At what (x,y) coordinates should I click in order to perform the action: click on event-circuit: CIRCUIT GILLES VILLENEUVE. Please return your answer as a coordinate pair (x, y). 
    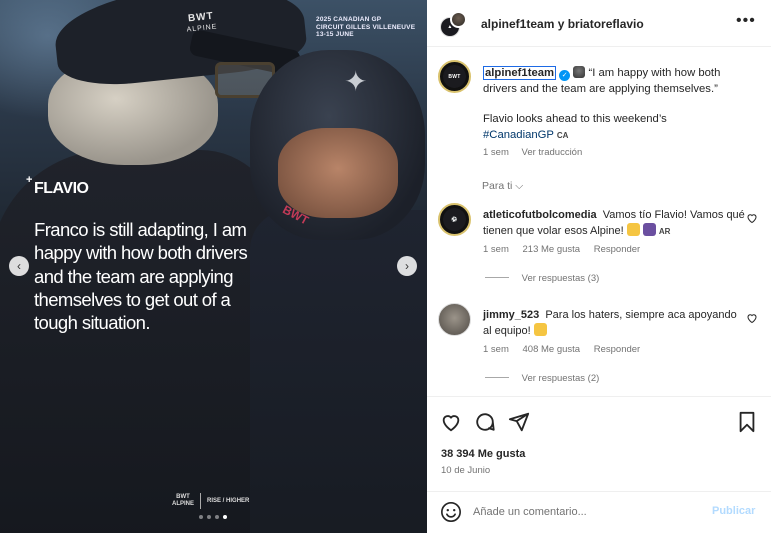
    Looking at the image, I should click on (366, 27).